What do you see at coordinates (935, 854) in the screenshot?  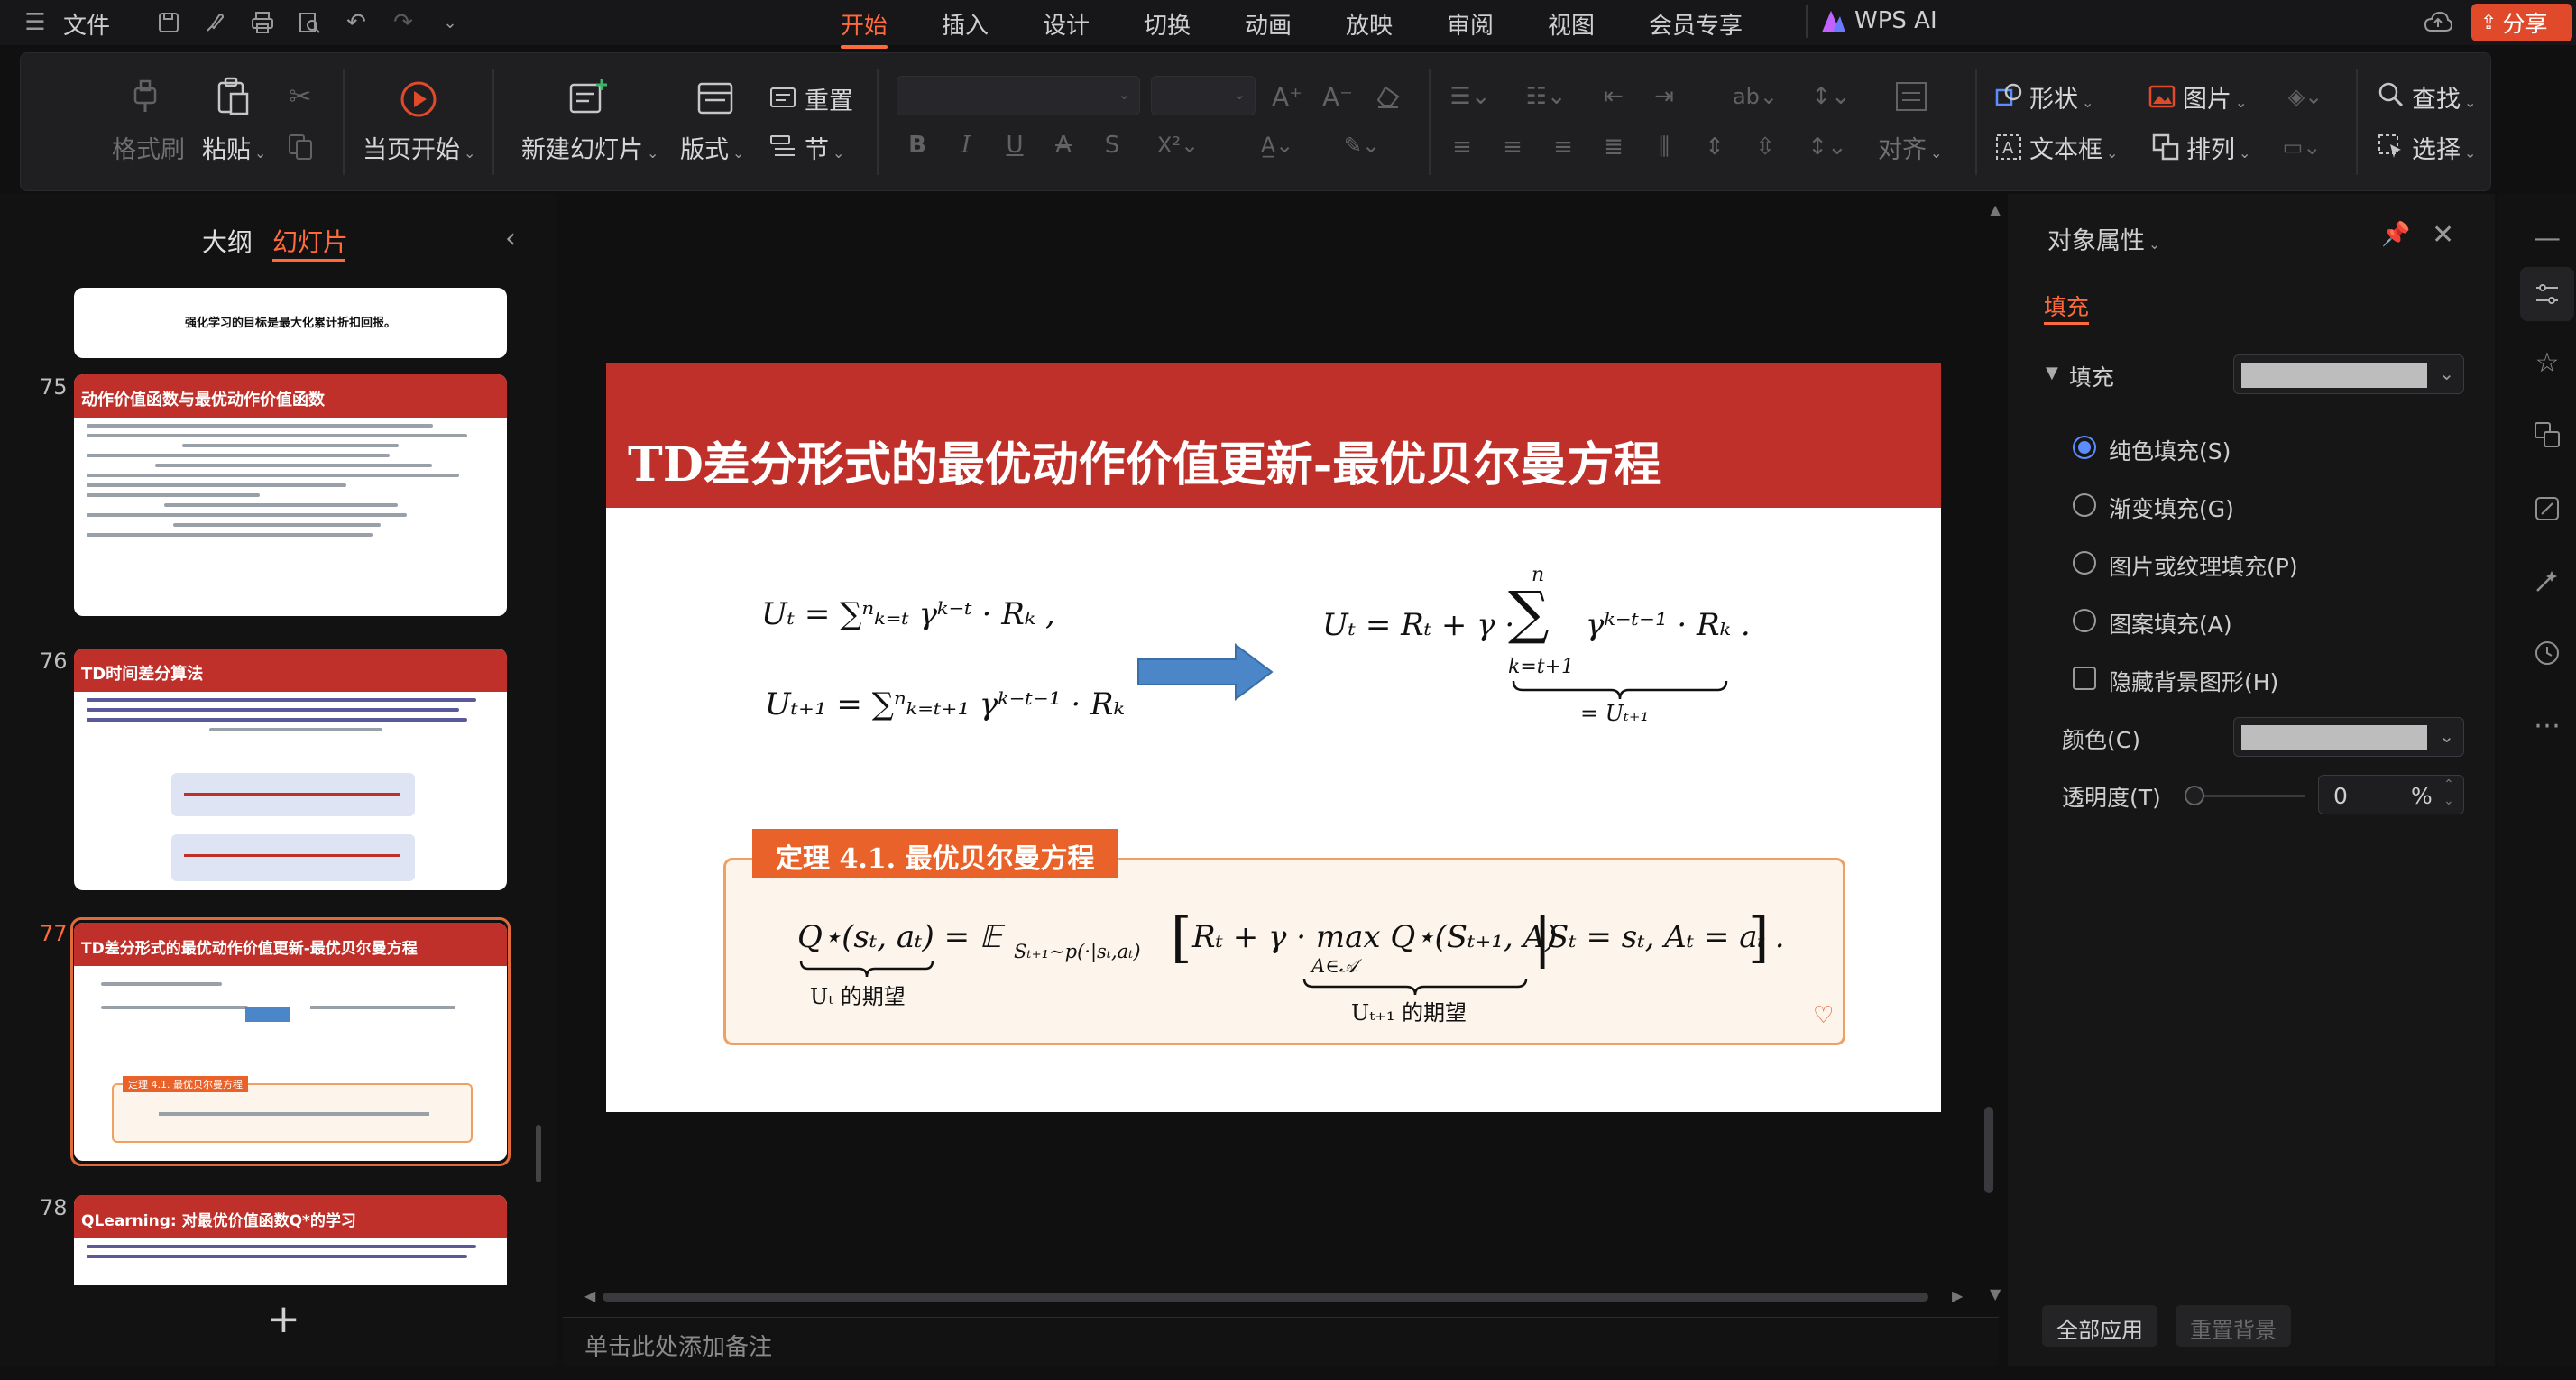 I see `theorem-label: 定理 4.1. 最优贝尔曼方程` at bounding box center [935, 854].